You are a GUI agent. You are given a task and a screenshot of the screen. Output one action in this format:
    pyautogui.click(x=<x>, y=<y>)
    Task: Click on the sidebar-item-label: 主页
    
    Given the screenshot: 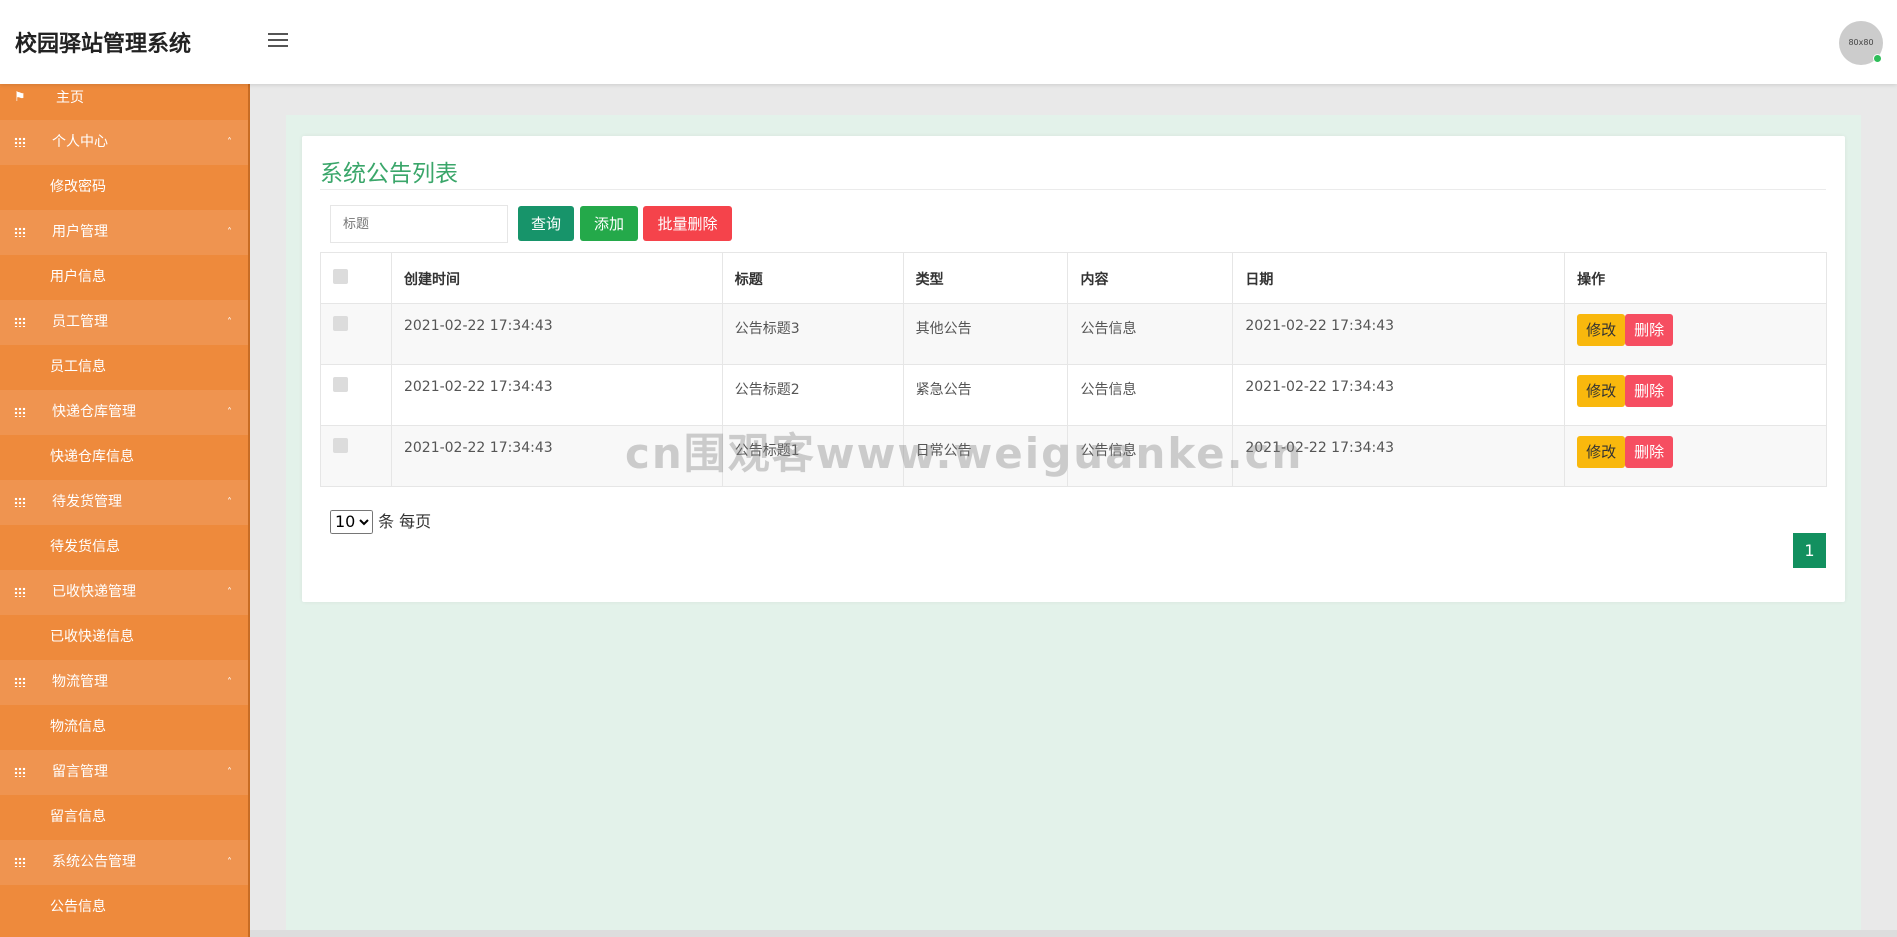 What is the action you would take?
    pyautogui.click(x=70, y=98)
    